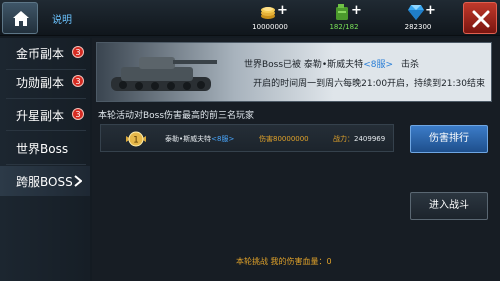 The image size is (500, 281). What do you see at coordinates (176, 116) in the screenshot?
I see `ranking-title: 本轮活动对Boss伤害最高的前三名玩家` at bounding box center [176, 116].